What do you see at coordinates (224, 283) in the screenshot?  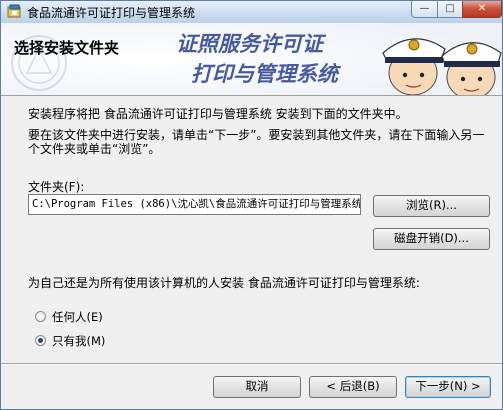 I see `install-for-question: 为自己还是为所有使用该计算机的人安装 食品流通许可证打印与管理系统:` at bounding box center [224, 283].